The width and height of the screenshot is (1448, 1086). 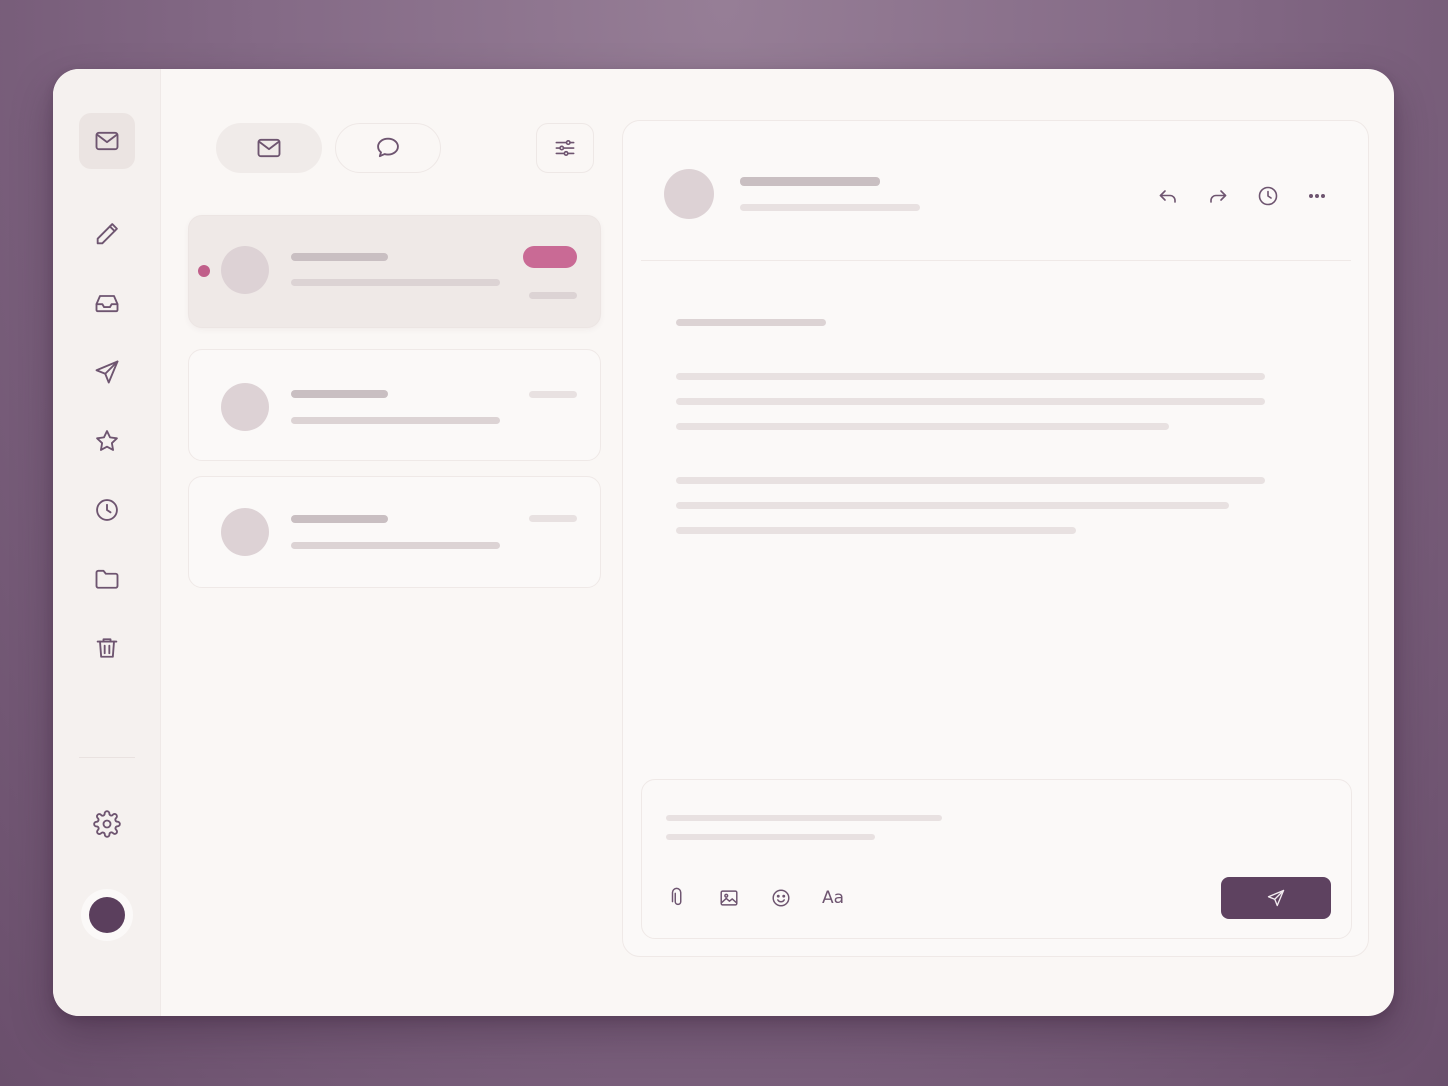 I want to click on forward-button, so click(x=1218, y=196).